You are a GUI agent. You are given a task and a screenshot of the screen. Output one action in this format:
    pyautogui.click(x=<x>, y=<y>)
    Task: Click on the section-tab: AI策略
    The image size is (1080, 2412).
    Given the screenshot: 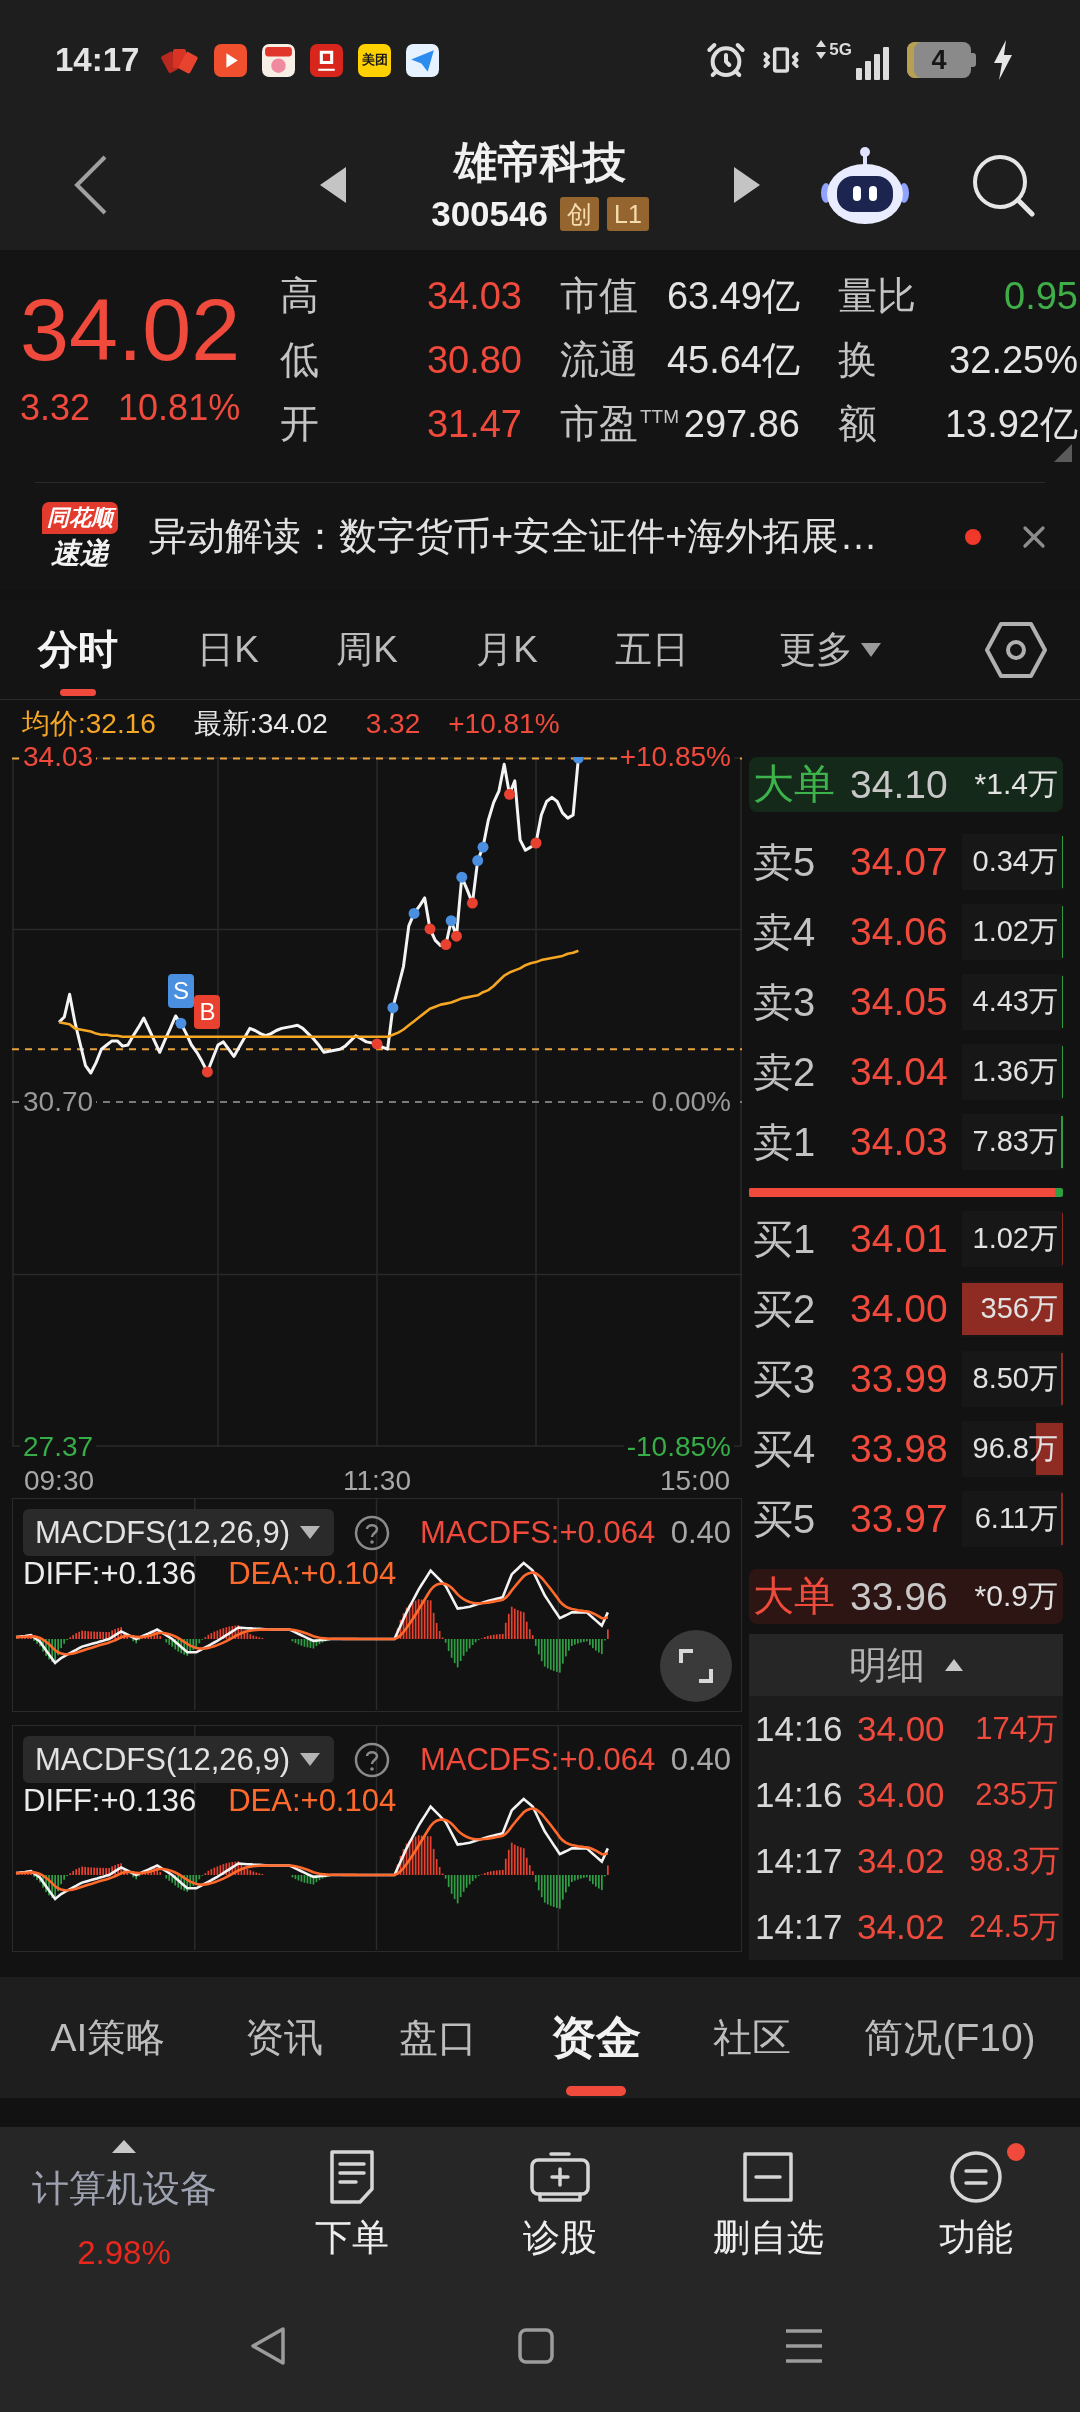 What is the action you would take?
    pyautogui.click(x=108, y=2037)
    